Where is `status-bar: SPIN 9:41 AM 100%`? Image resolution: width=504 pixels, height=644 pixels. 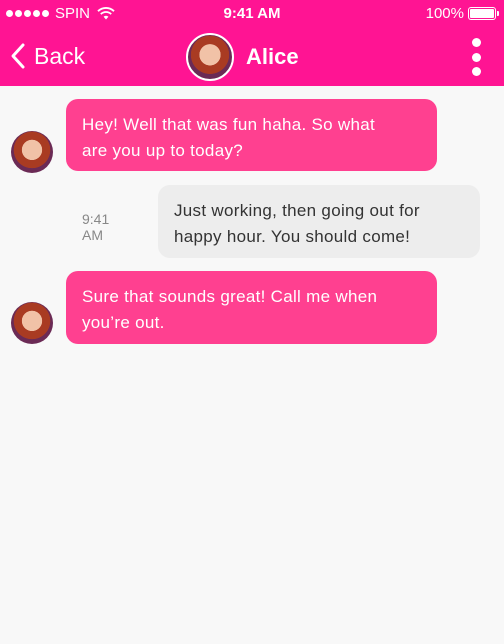
status-bar: SPIN 9:41 AM 100% is located at coordinates (252, 14).